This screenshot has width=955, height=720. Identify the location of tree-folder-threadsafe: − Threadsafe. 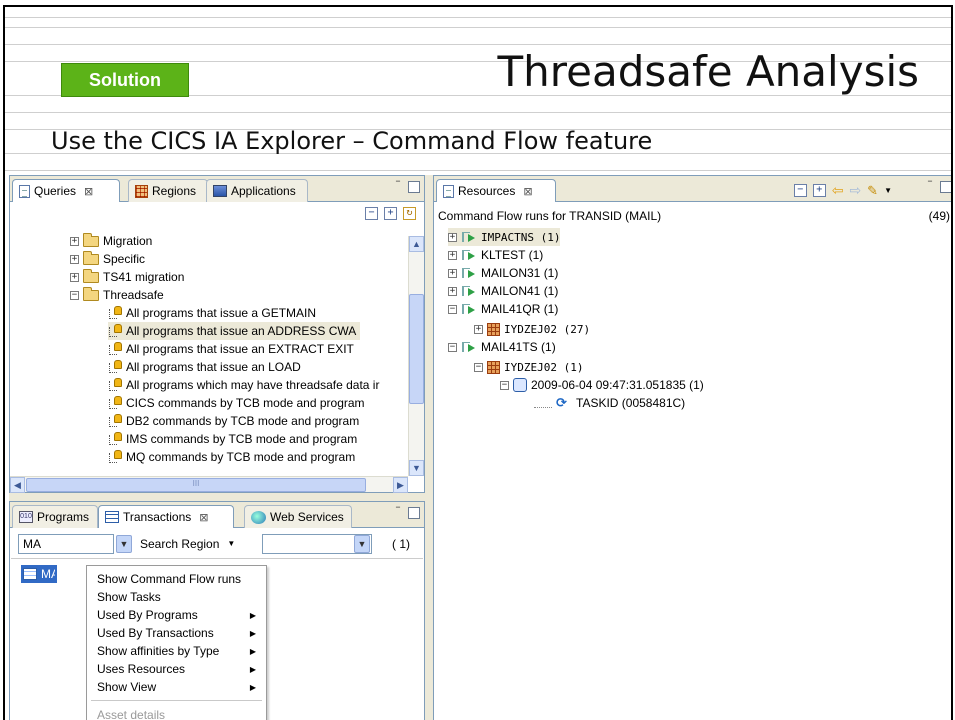
(117, 295).